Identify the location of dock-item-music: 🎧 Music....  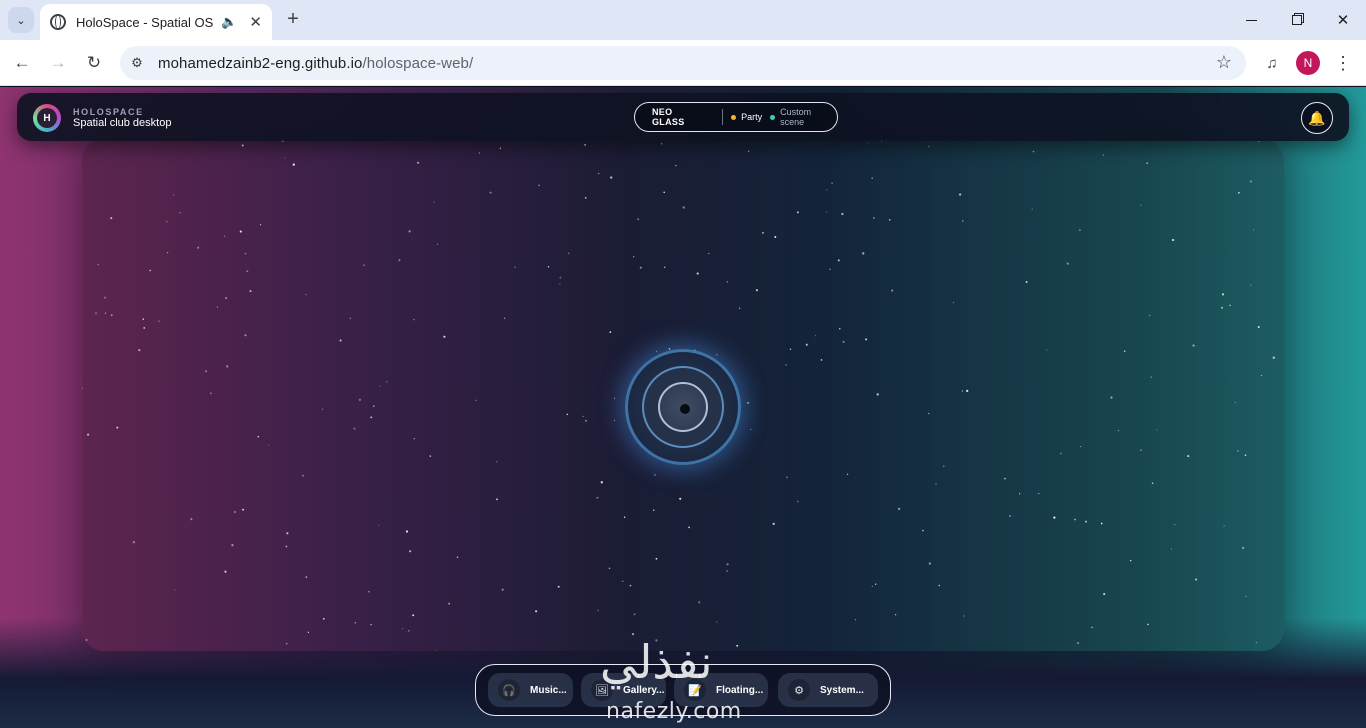
(530, 690).